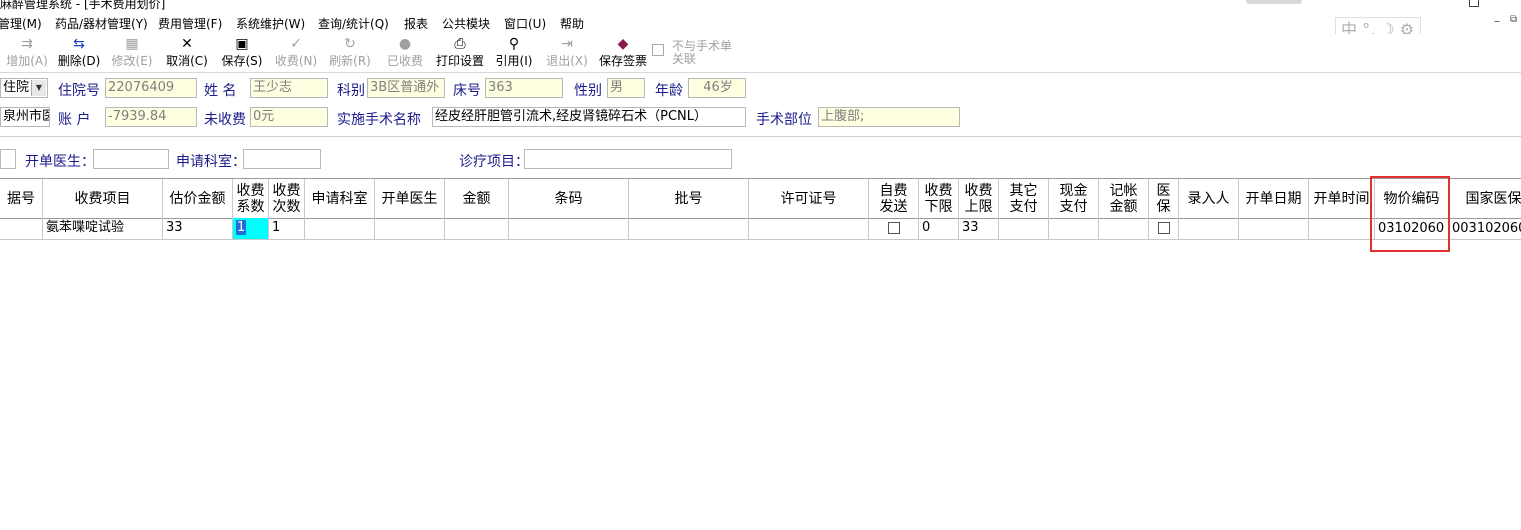 This screenshot has width=1521, height=530. I want to click on col-license: 许可证号, so click(809, 198).